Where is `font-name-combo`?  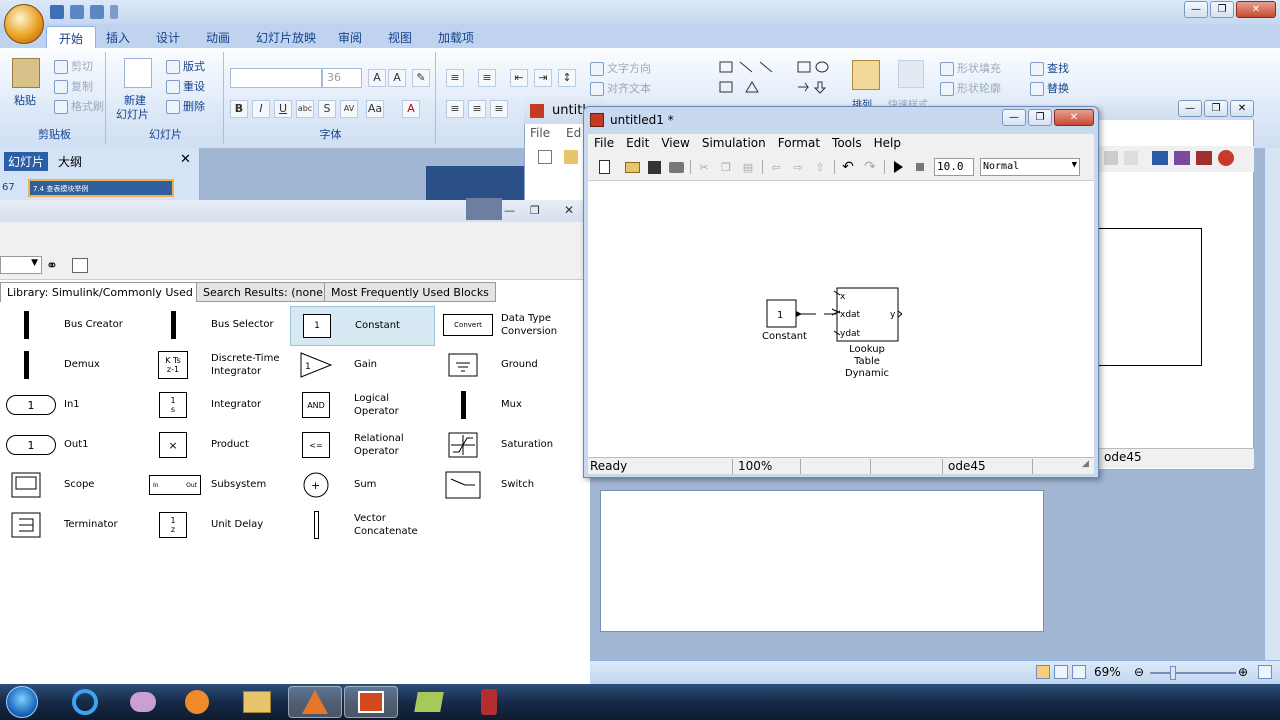 font-name-combo is located at coordinates (276, 78).